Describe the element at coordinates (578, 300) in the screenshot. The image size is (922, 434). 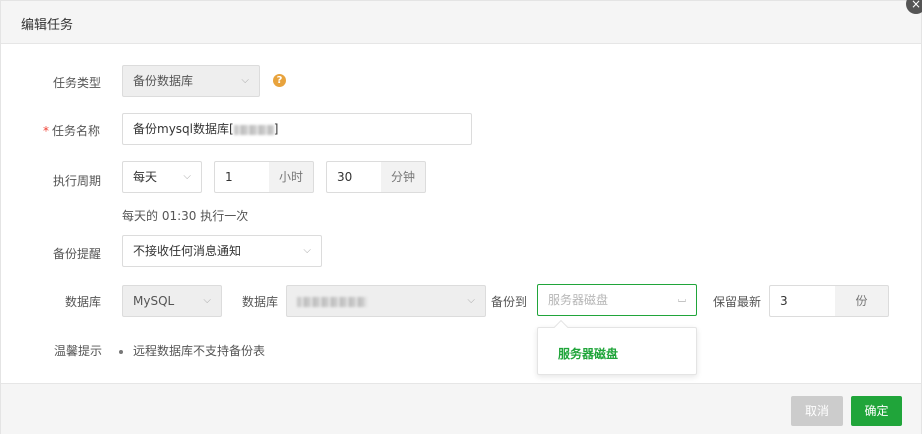
I see `backup-to-placeholder: 服务器磁盘` at that location.